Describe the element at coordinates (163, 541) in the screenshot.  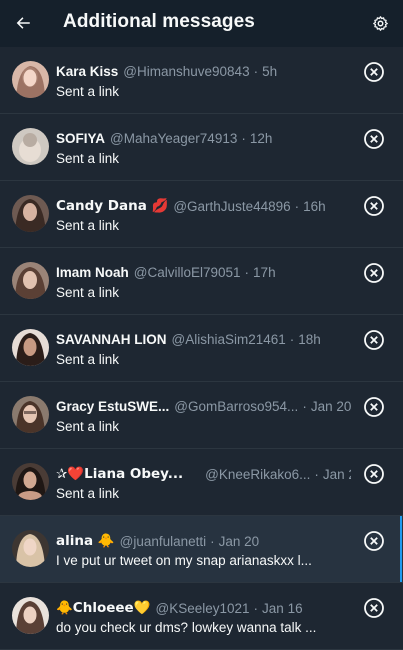
I see `sender-handle: @juanfulanetti` at that location.